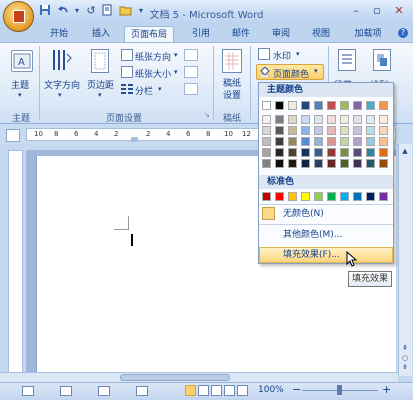 The image size is (413, 400). I want to click on tab-page-layout: 页面布局, so click(149, 34).